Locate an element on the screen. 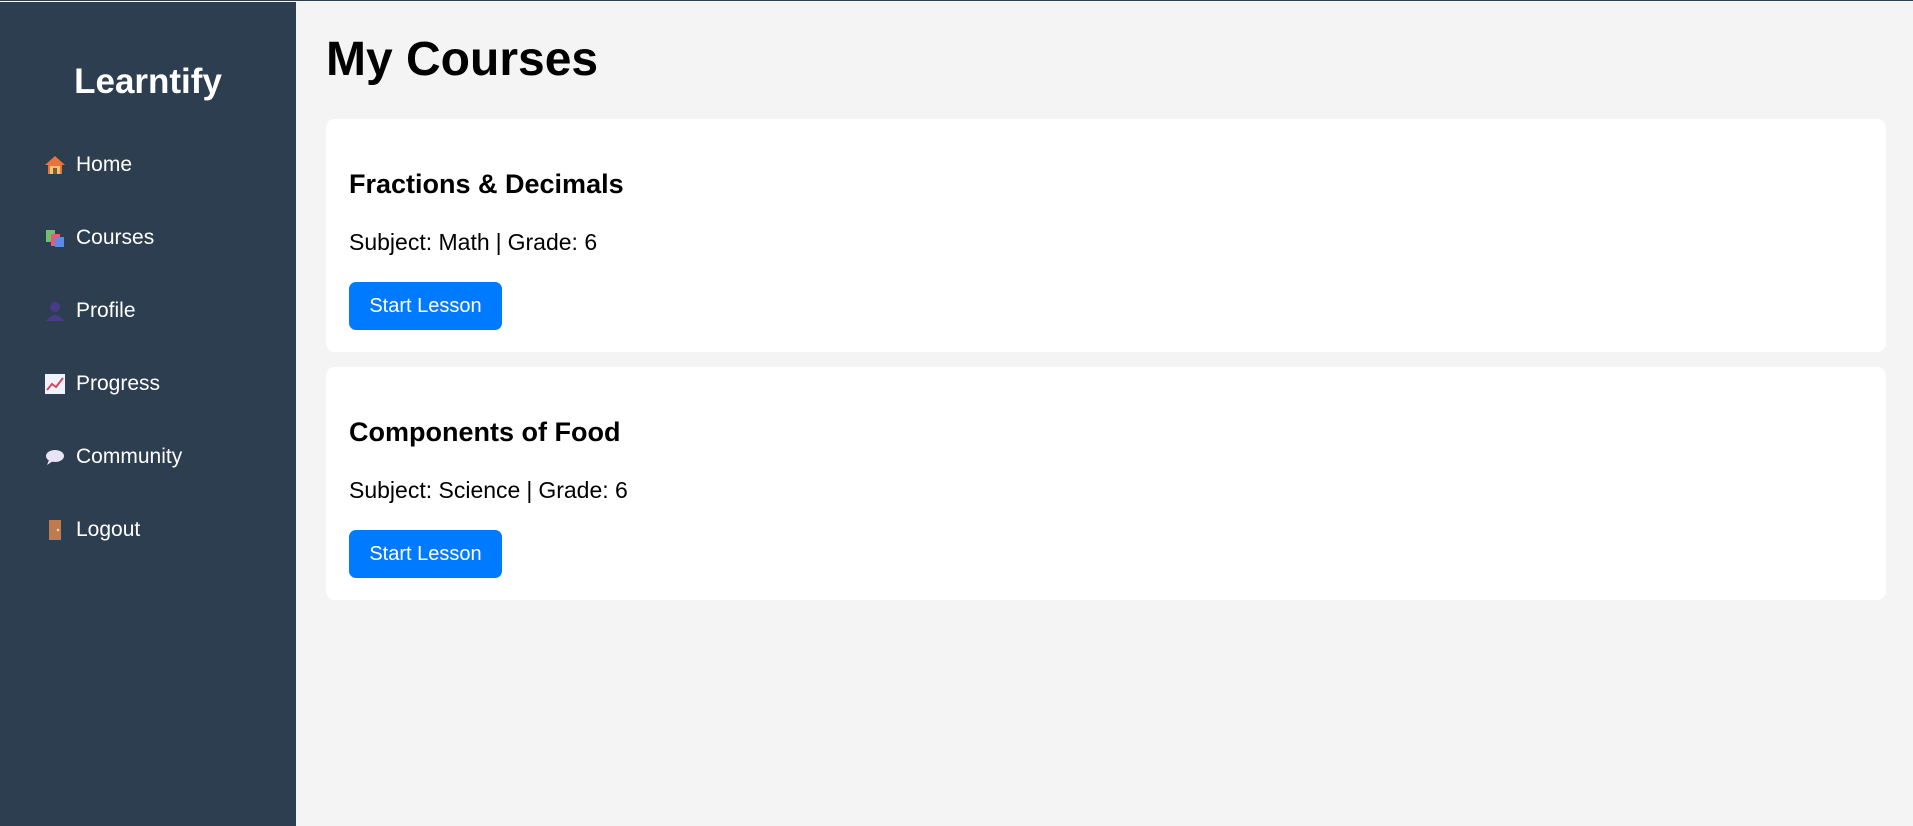 This screenshot has width=1913, height=826. sidebar-item-label: Courses is located at coordinates (115, 237).